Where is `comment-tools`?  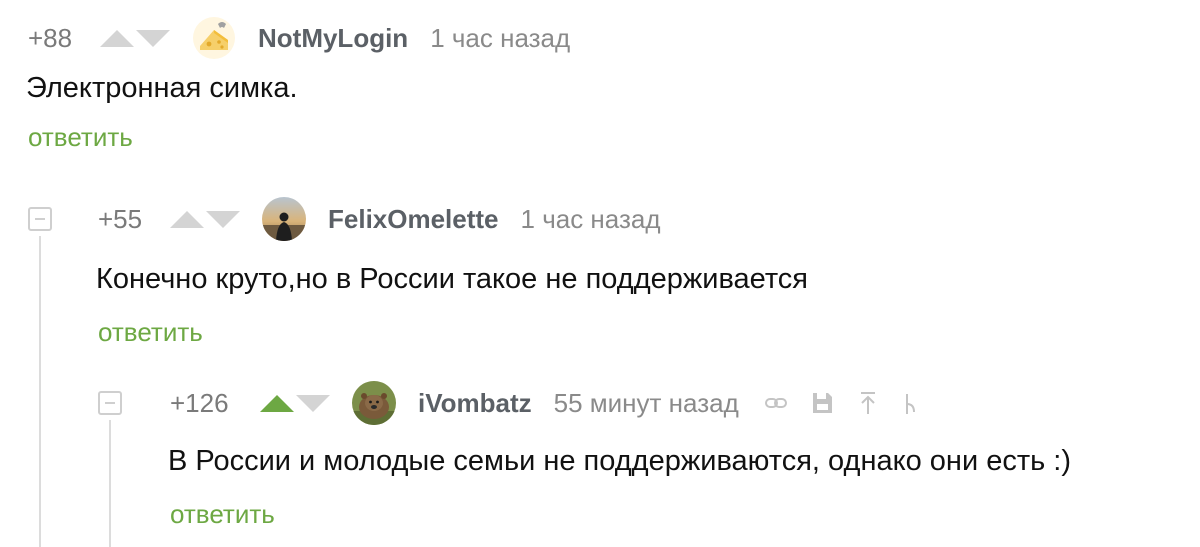 comment-tools is located at coordinates (845, 403).